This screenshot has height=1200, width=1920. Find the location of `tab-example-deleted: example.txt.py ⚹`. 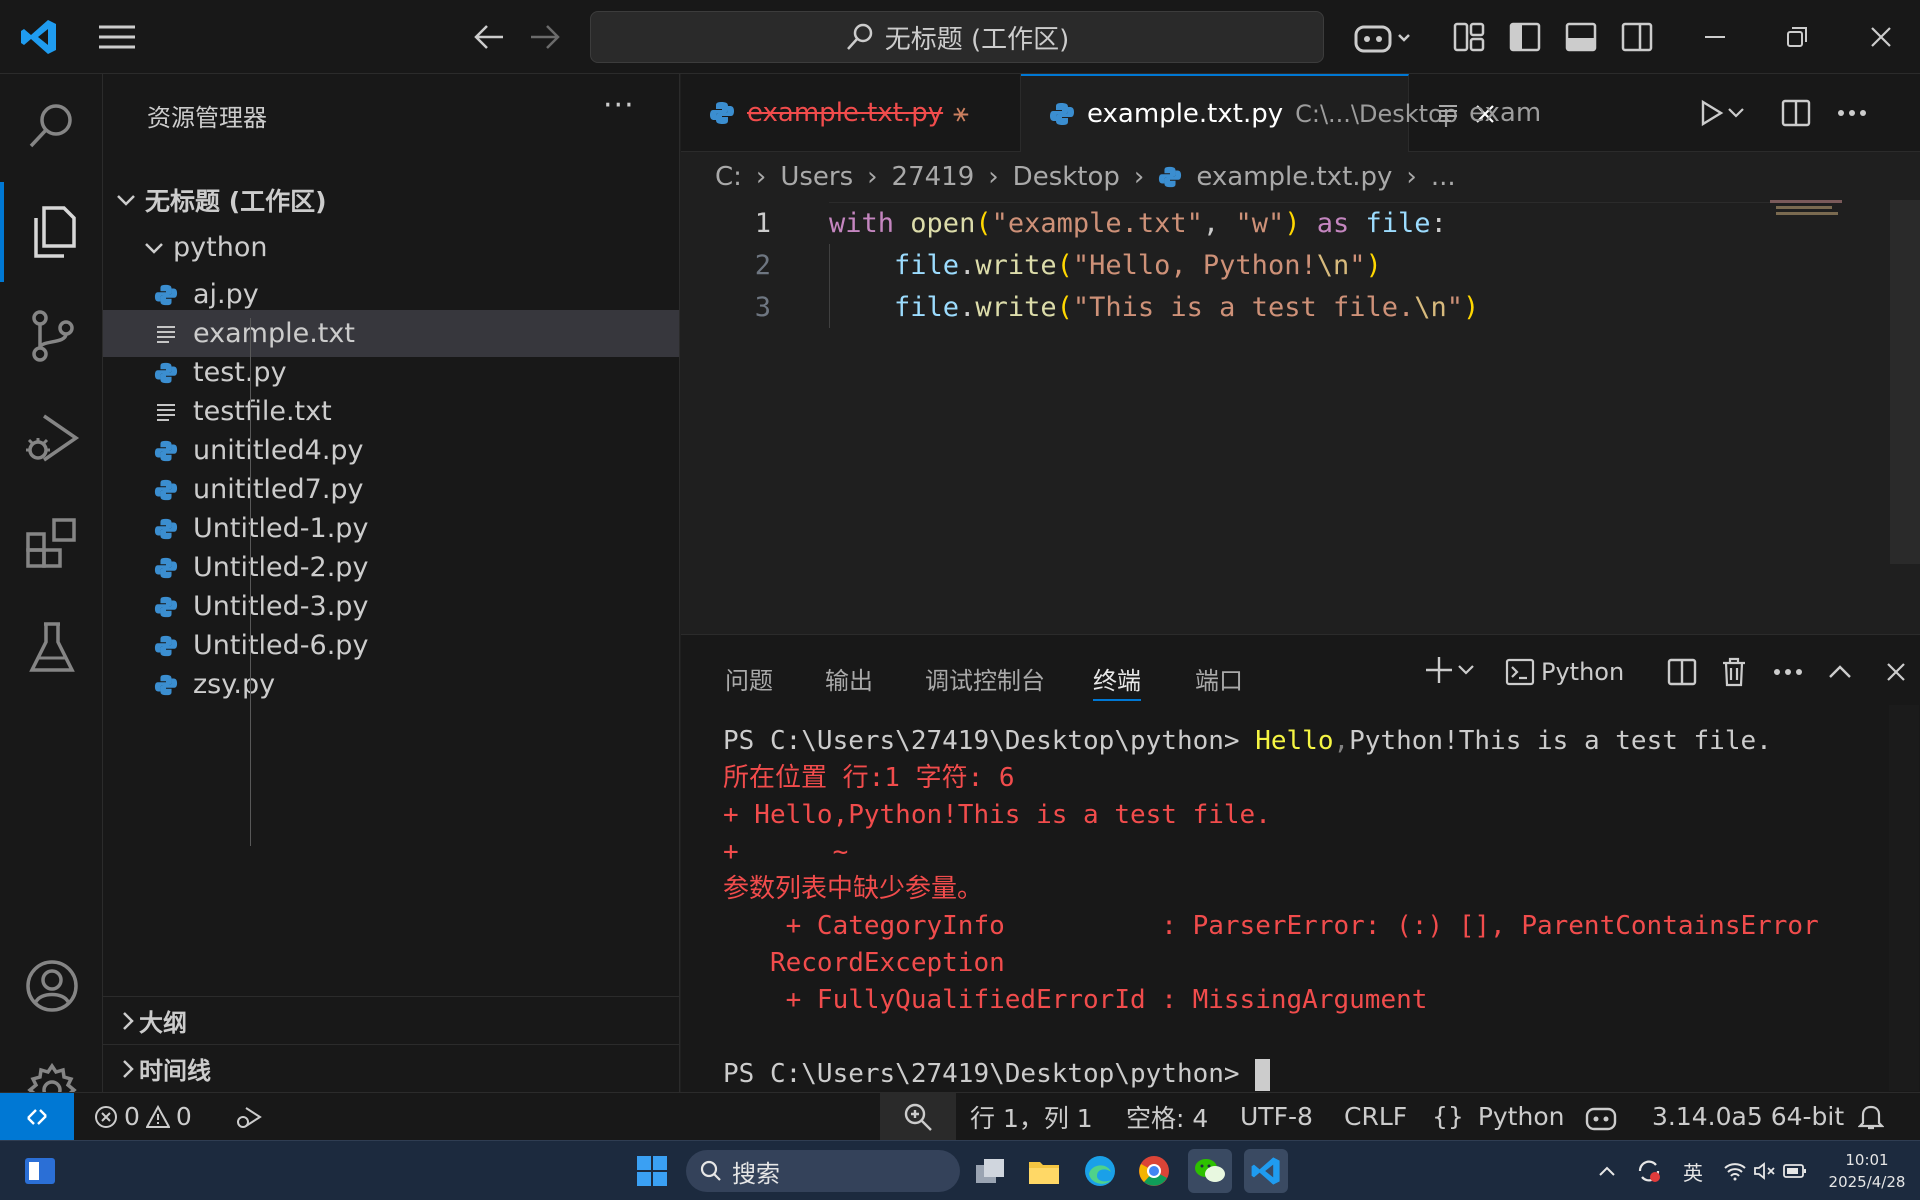

tab-example-deleted: example.txt.py ⚹ is located at coordinates (851, 113).